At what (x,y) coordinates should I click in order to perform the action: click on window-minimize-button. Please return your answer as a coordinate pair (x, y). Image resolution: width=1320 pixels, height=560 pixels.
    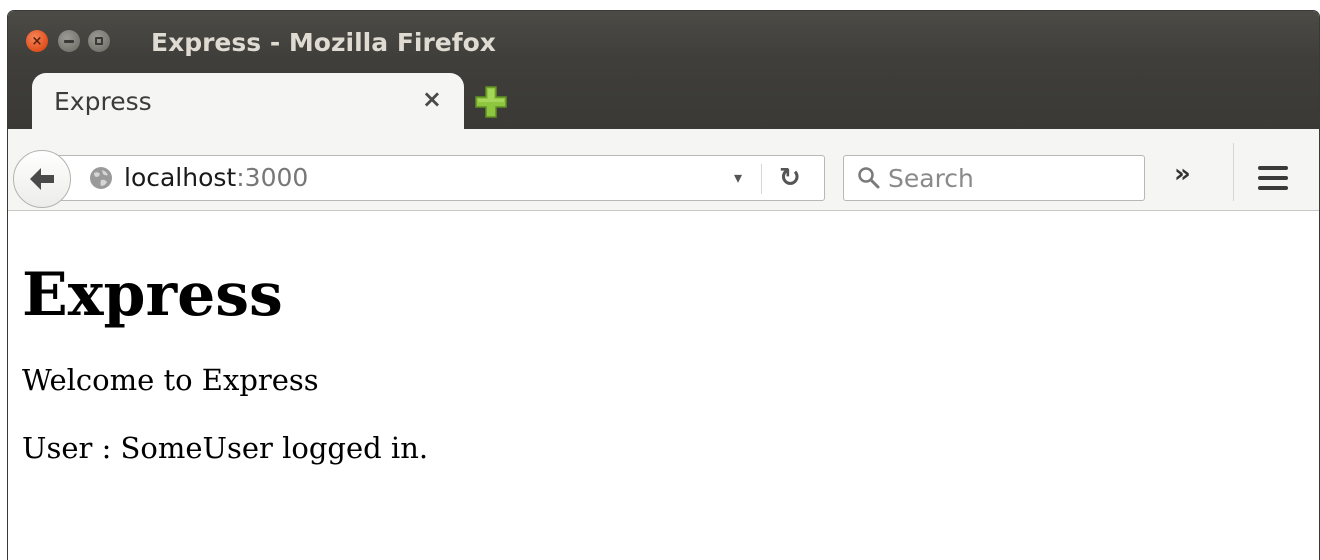
    Looking at the image, I should click on (69, 41).